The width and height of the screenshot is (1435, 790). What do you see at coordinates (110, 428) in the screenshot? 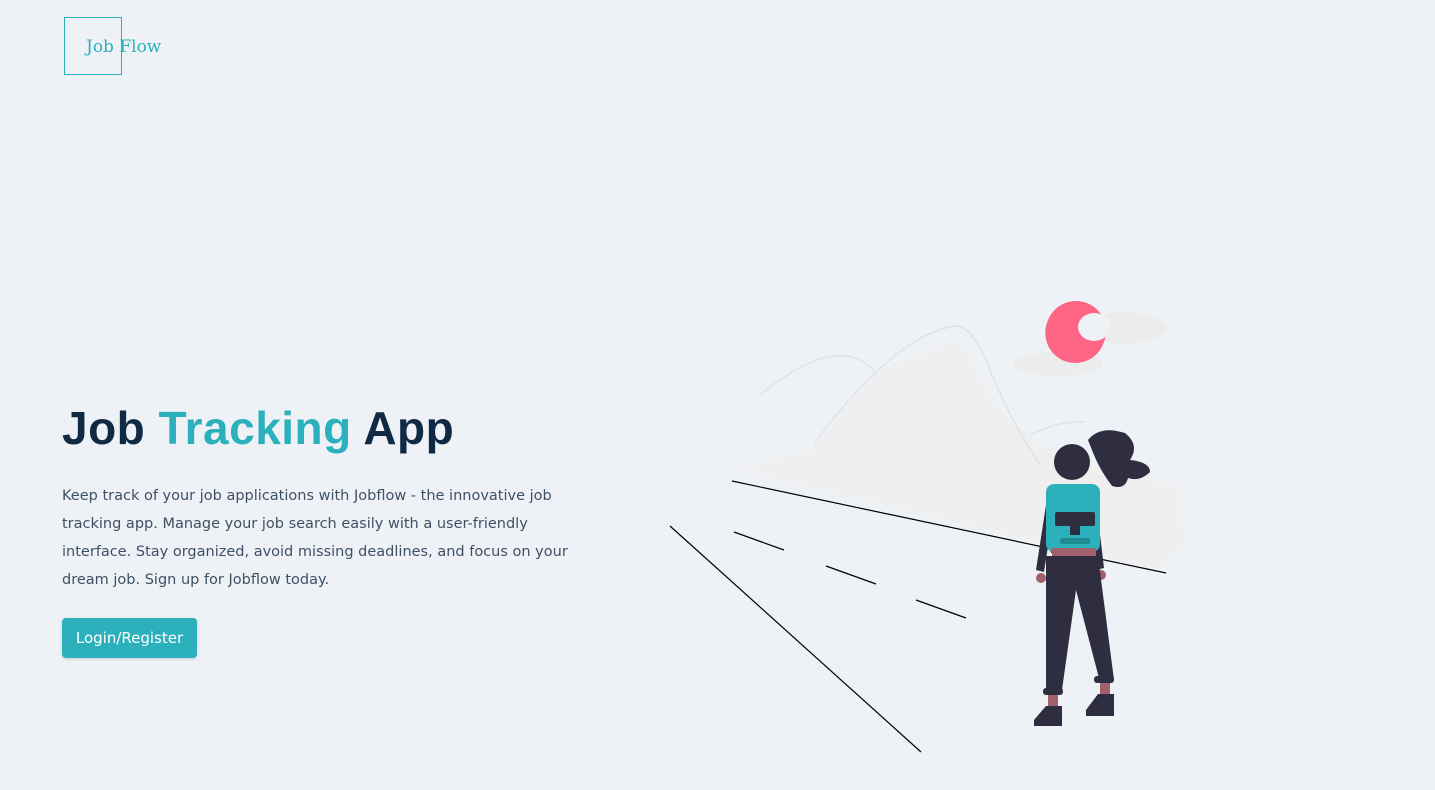
I see `title-part-1: Job` at bounding box center [110, 428].